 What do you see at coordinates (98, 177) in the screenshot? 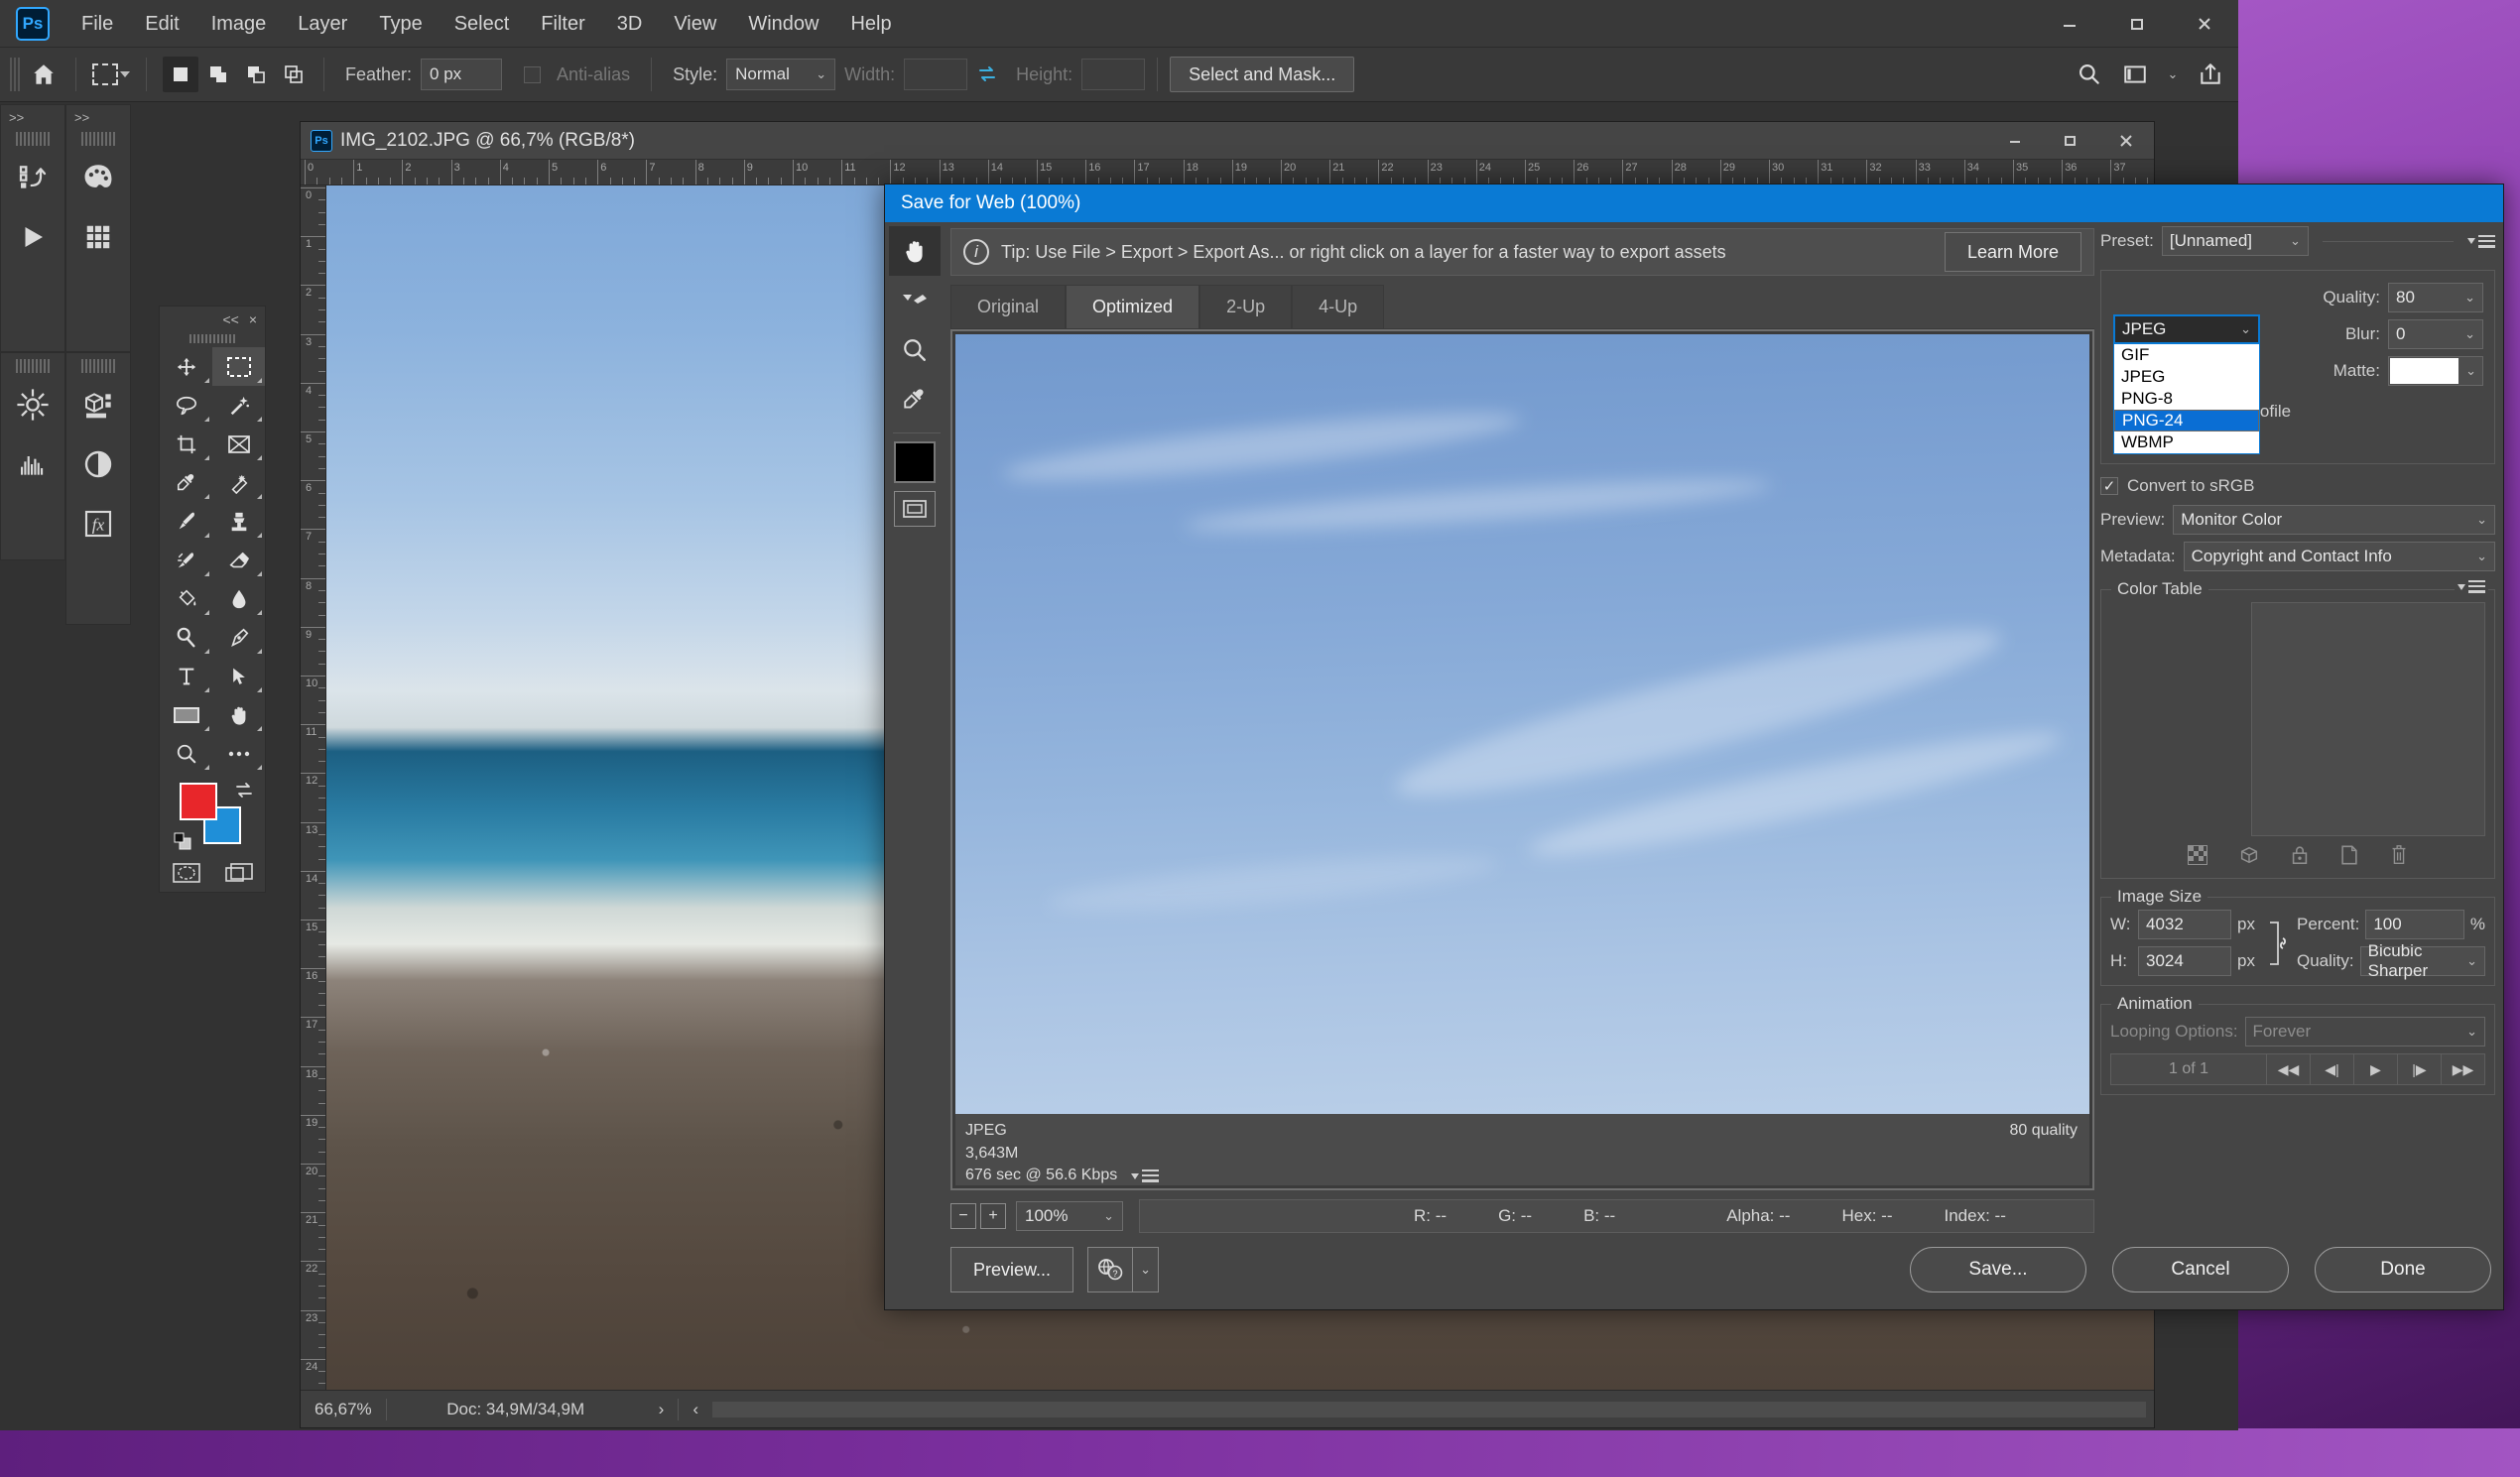
I see `swatches-icon` at bounding box center [98, 177].